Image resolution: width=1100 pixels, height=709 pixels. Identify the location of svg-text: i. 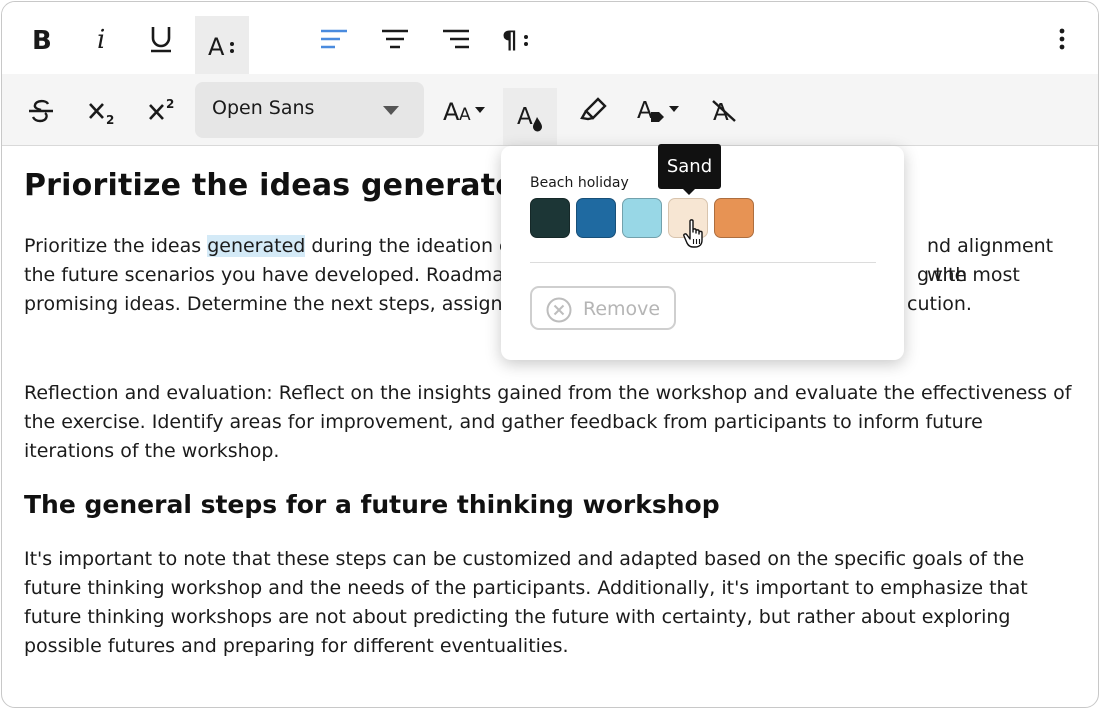
(101, 39).